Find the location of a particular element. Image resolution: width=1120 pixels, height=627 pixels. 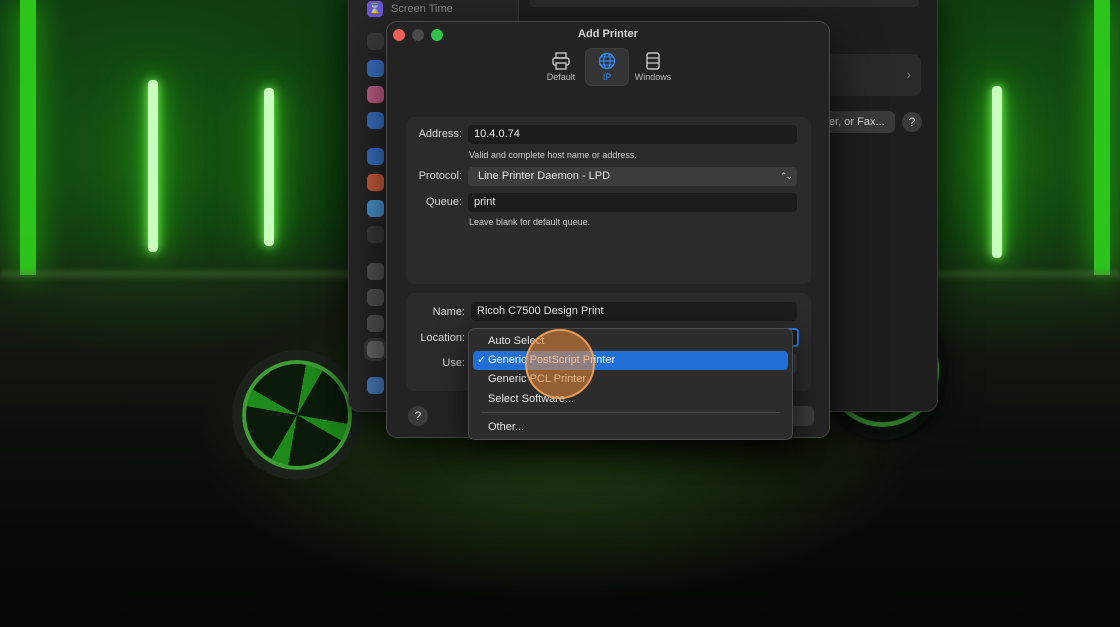

address-field: 10.4.0.74 is located at coordinates (632, 134).